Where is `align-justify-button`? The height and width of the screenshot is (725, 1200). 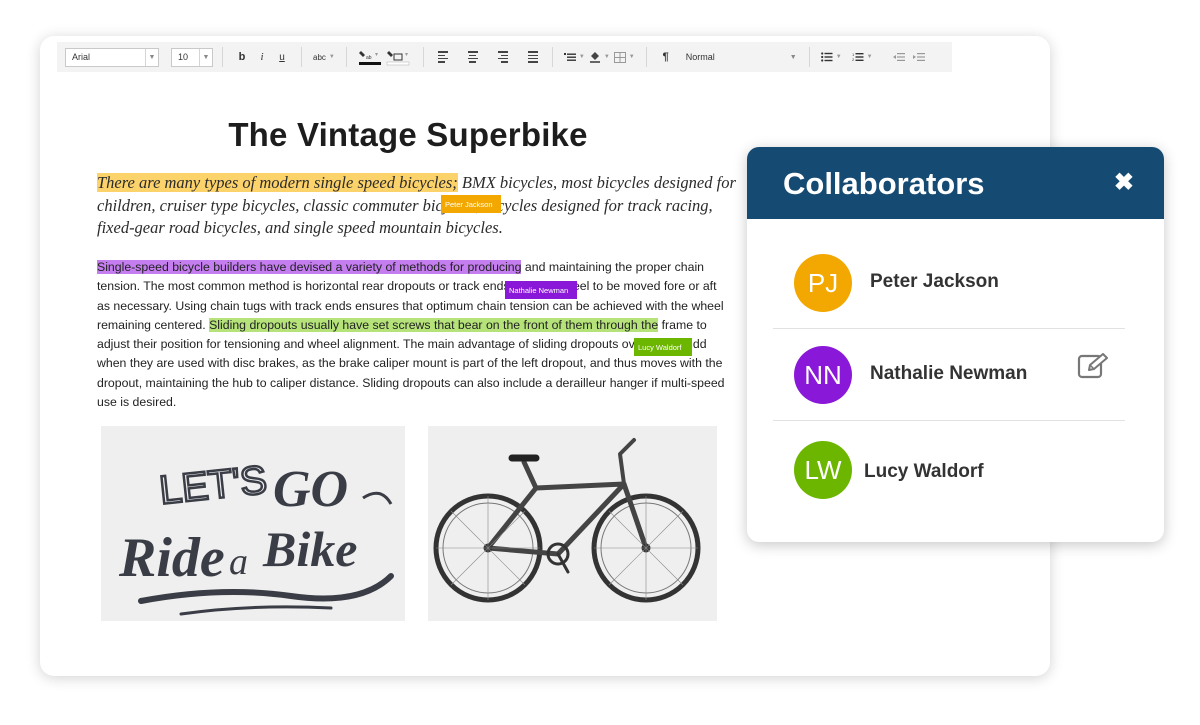 align-justify-button is located at coordinates (533, 57).